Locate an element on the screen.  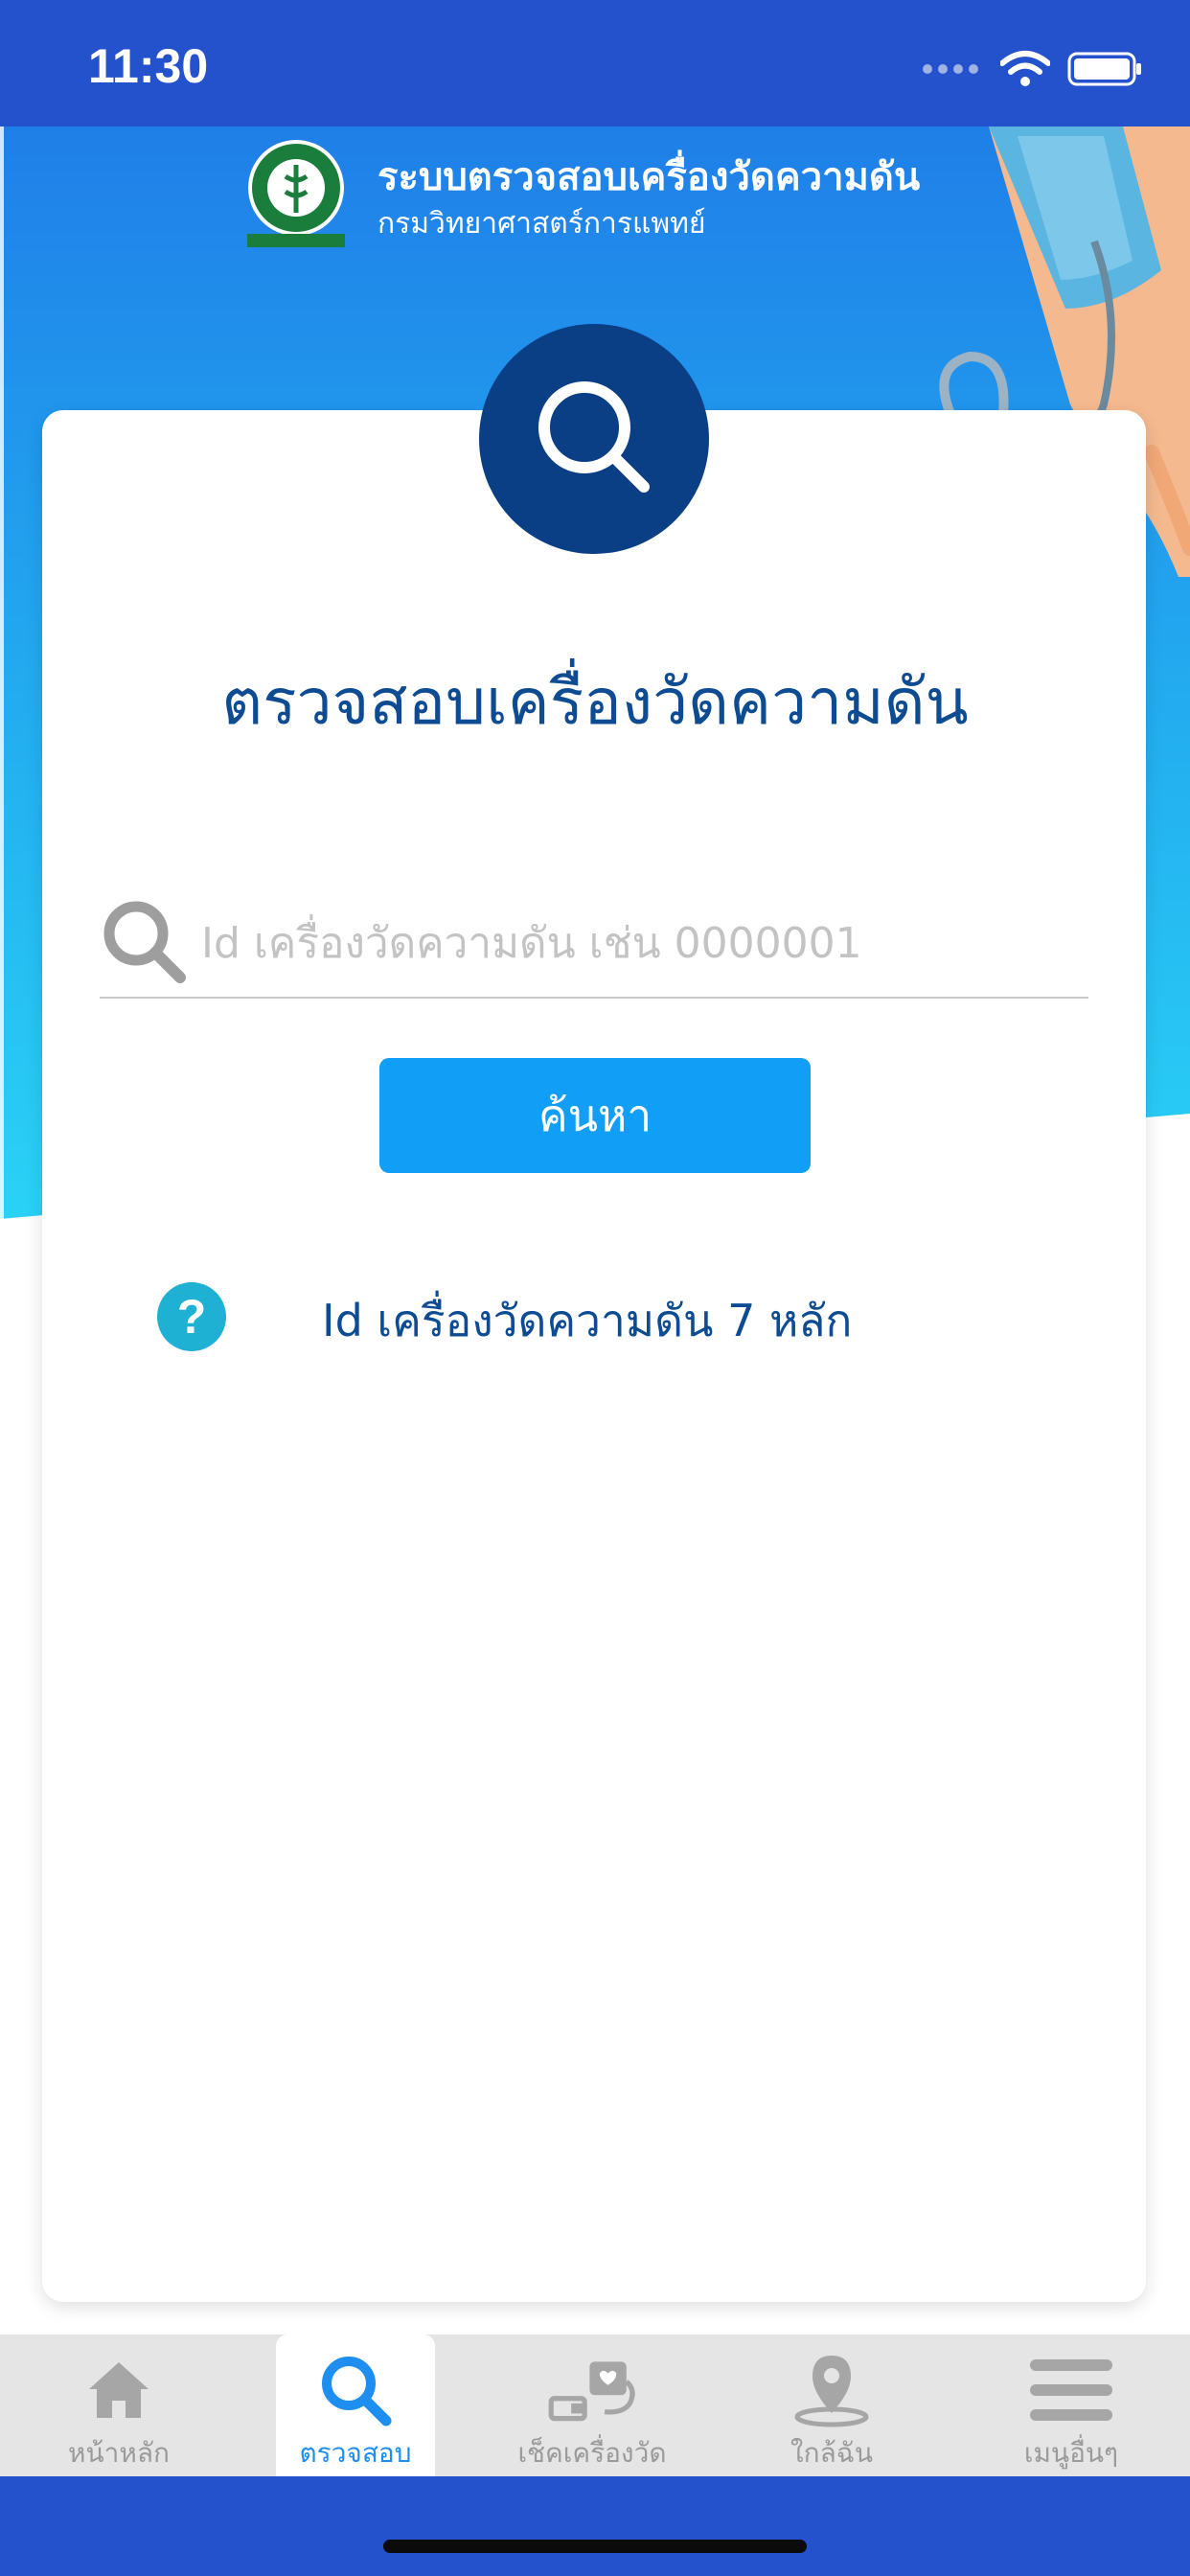
location-pin-icon is located at coordinates (832, 2391).